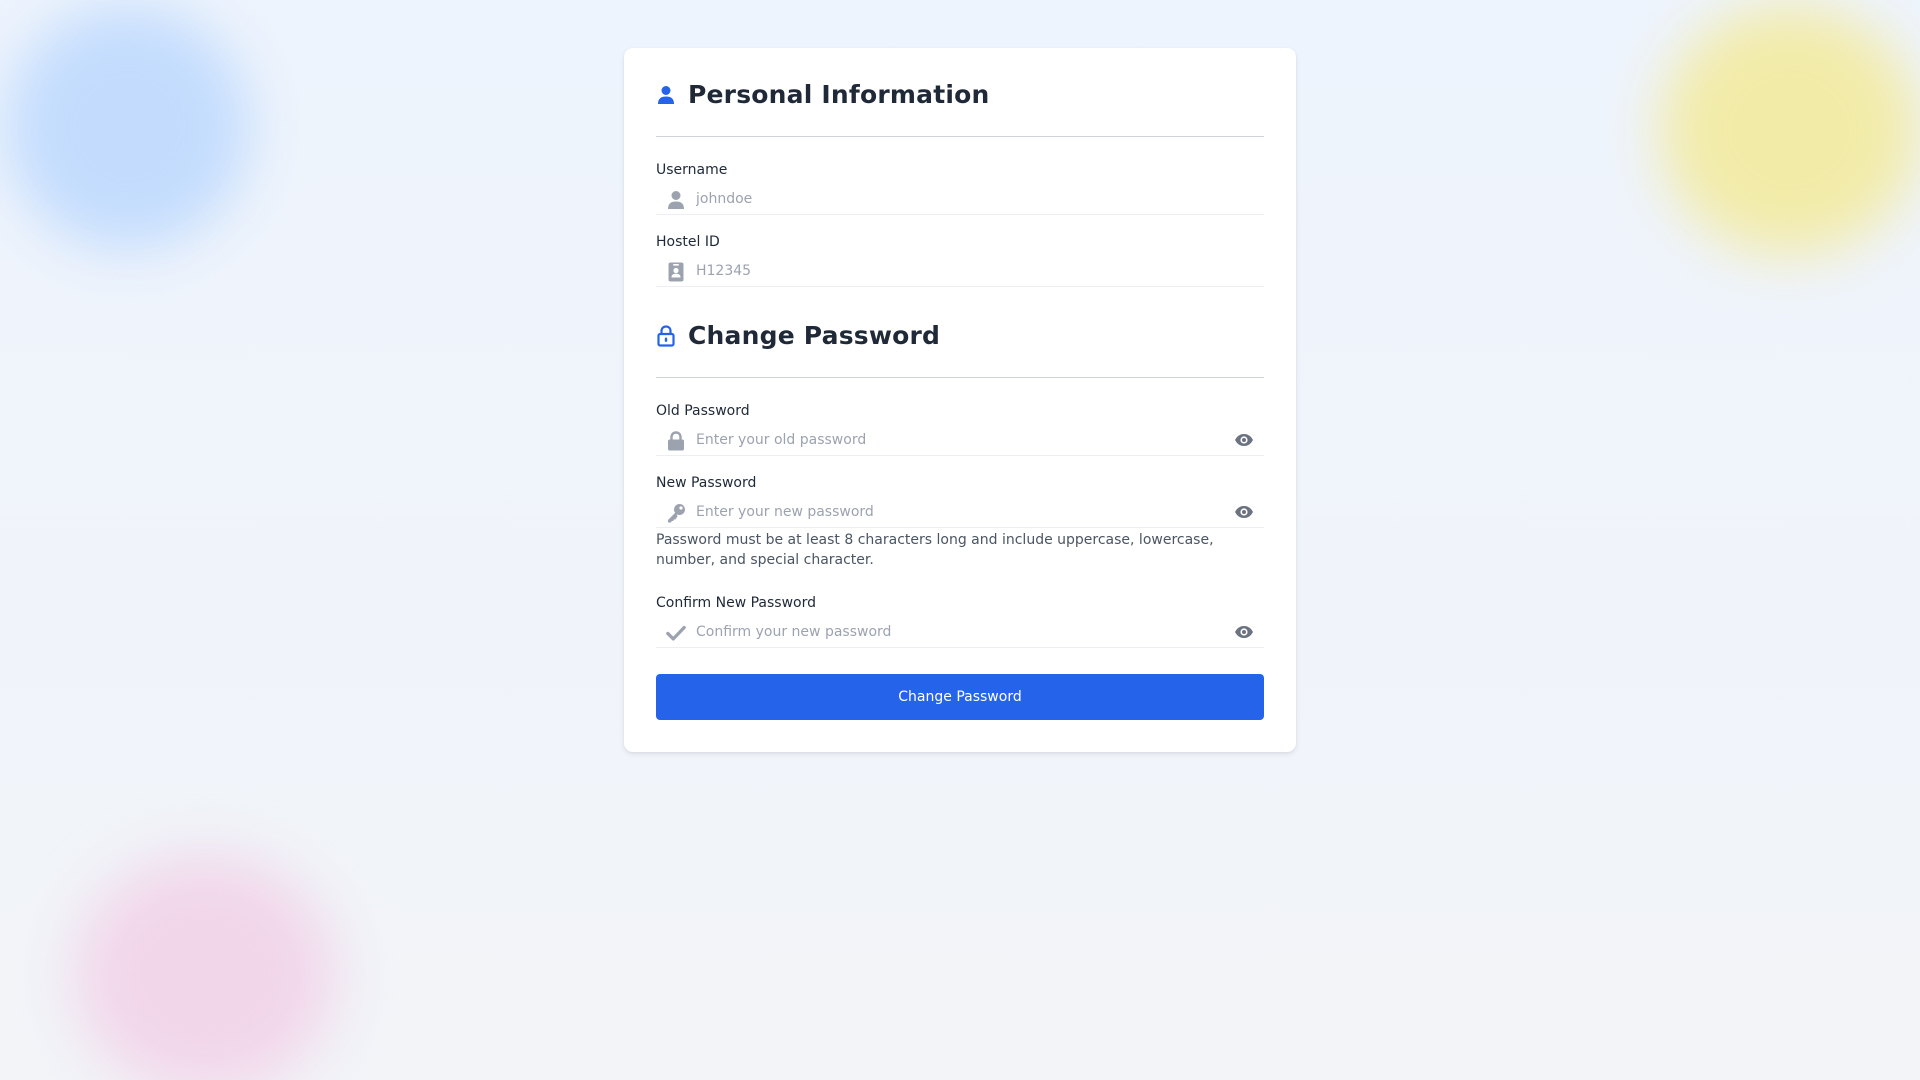  I want to click on personal-info-header: Personal Information, so click(823, 94).